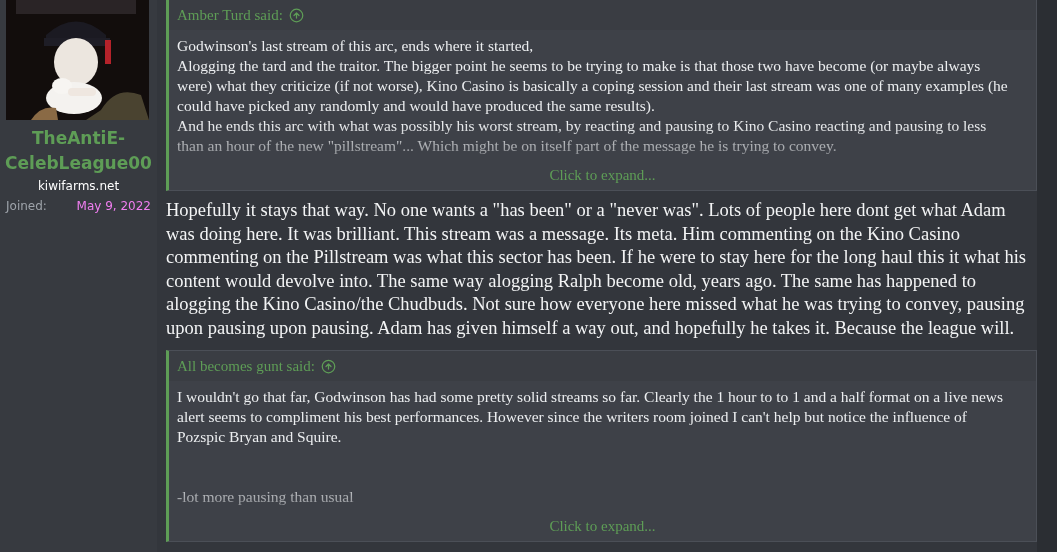 Image resolution: width=1057 pixels, height=552 pixels. I want to click on joined-label: Joined:, so click(26, 206).